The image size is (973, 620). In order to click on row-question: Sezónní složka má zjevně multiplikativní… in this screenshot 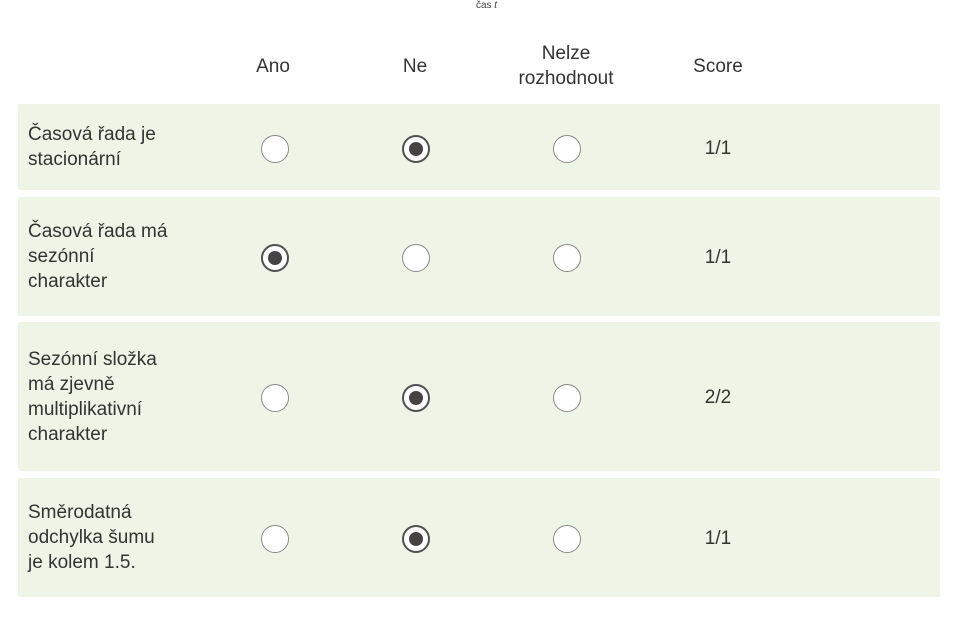, I will do `click(118, 396)`.